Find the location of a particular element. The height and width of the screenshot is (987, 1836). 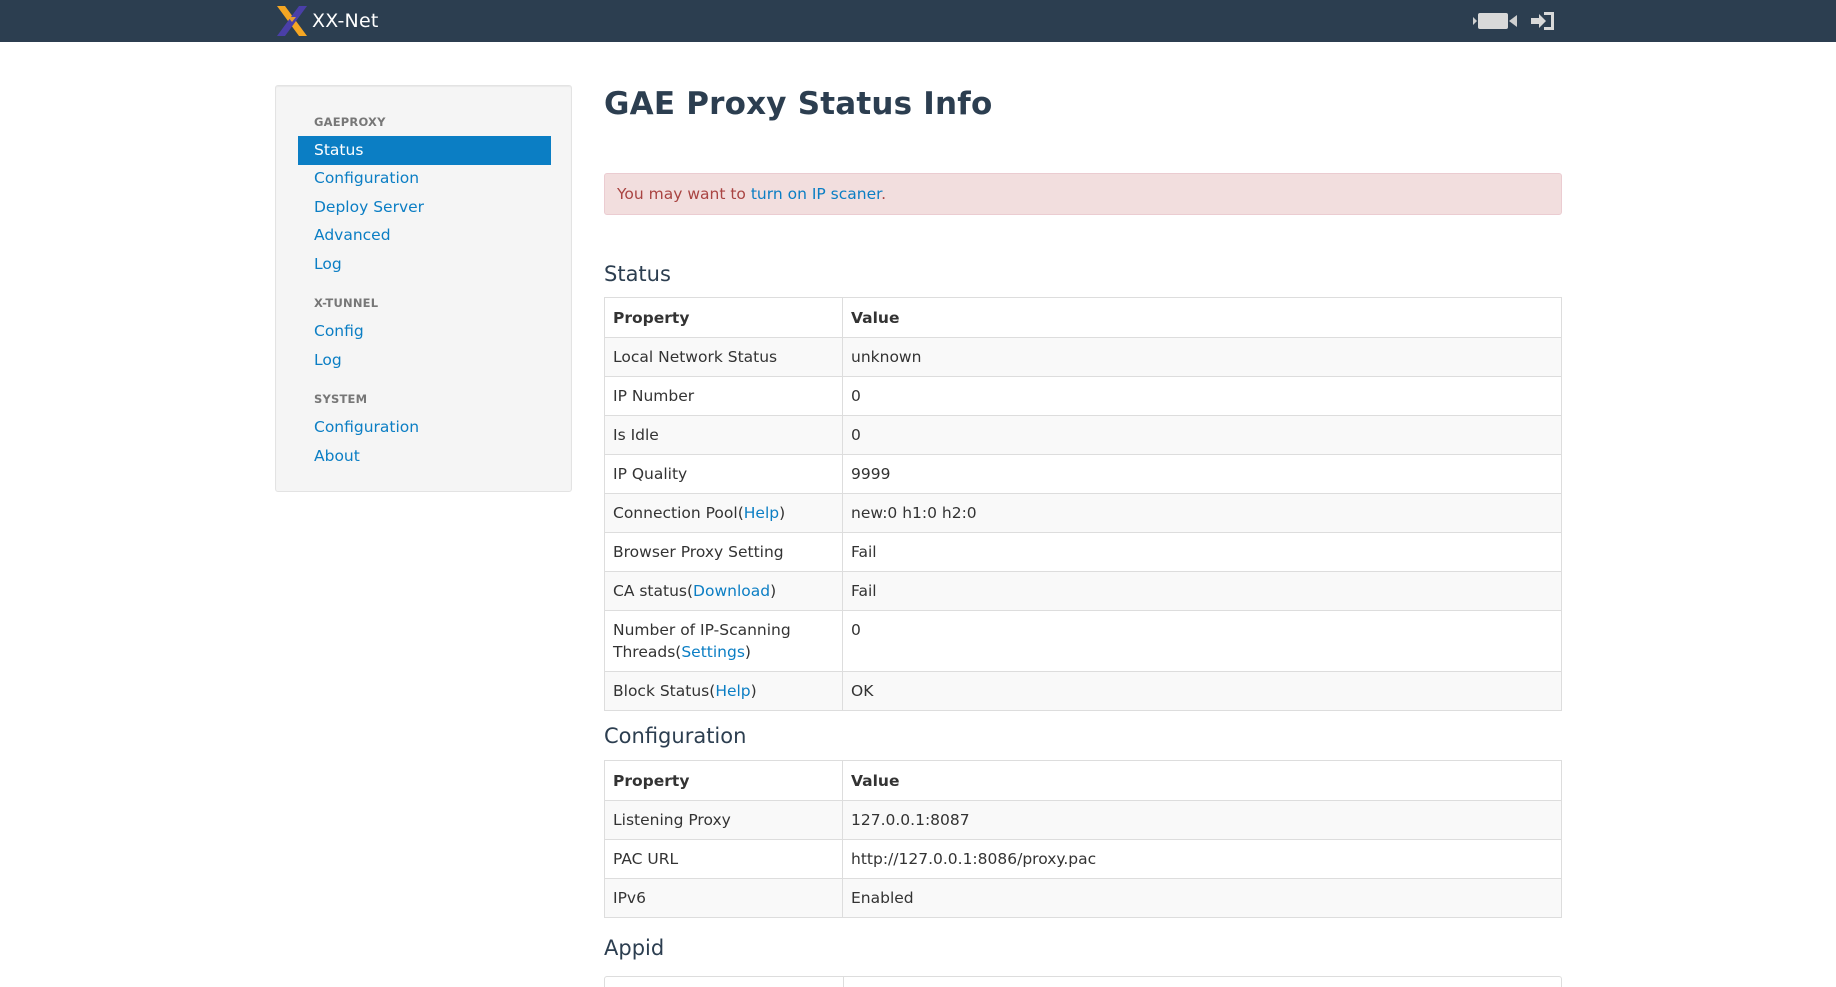

value-cell: 9999 is located at coordinates (1202, 474).